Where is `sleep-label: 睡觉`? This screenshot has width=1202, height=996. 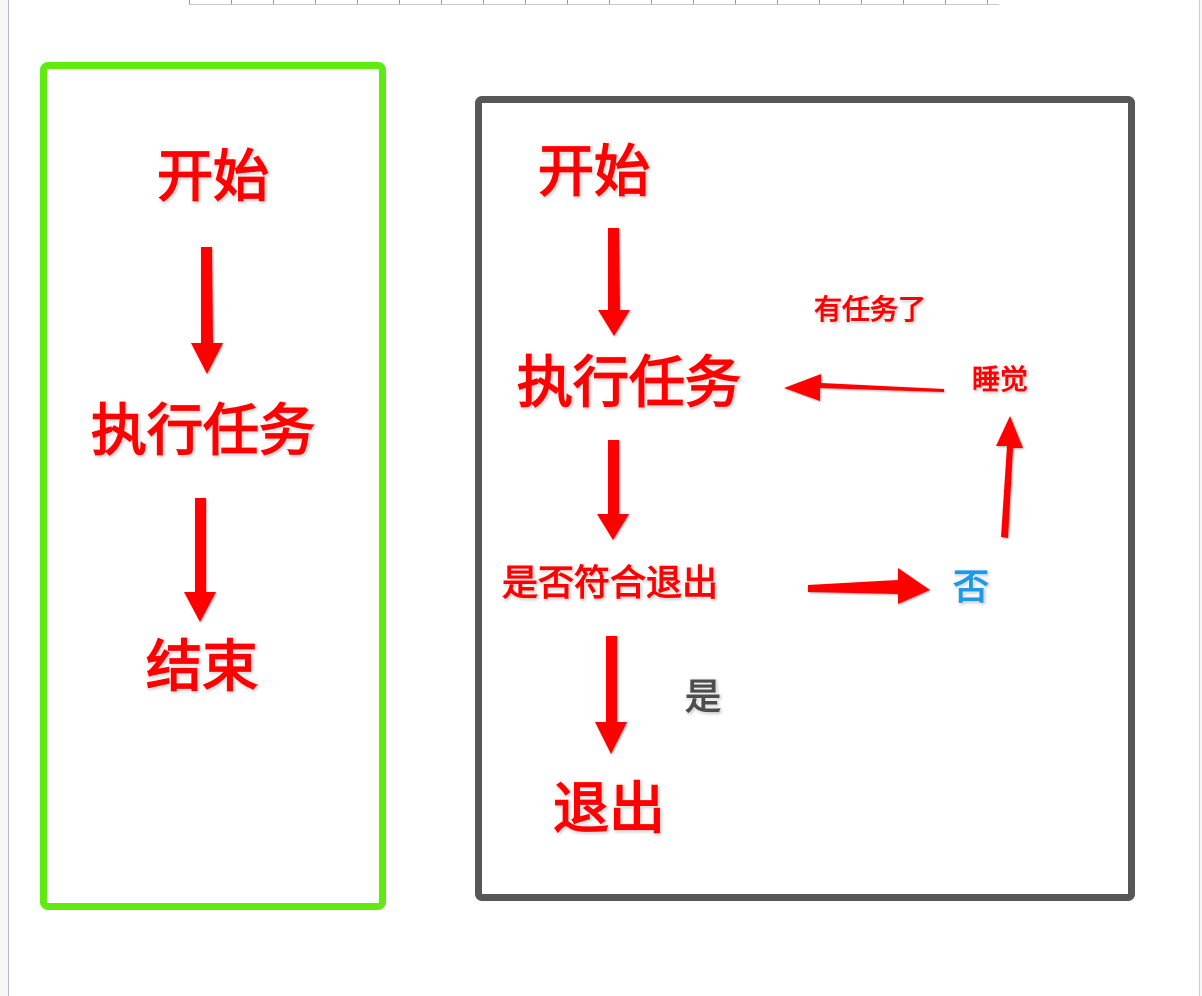
sleep-label: 睡觉 is located at coordinates (1000, 379).